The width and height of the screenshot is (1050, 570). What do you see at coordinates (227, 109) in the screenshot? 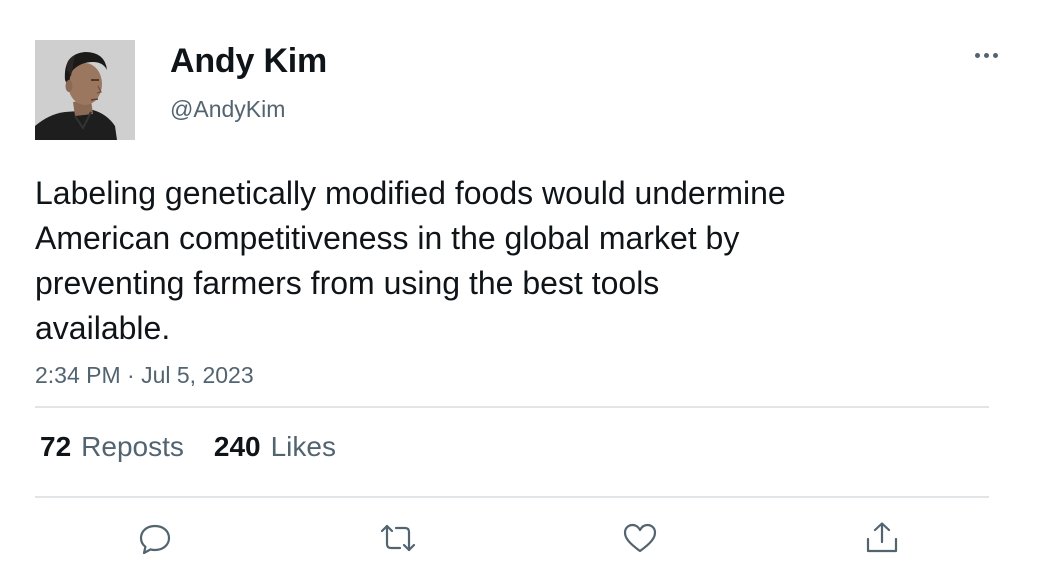
I see `author-handle: @AndyKim` at bounding box center [227, 109].